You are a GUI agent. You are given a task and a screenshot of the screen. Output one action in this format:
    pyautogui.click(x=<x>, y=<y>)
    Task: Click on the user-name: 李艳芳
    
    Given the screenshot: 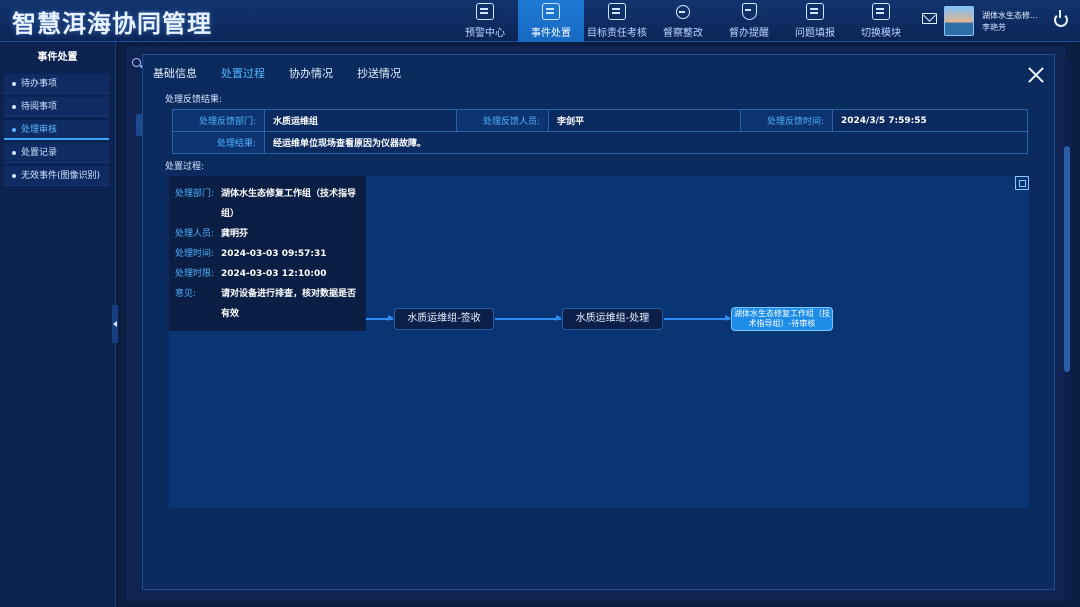 What is the action you would take?
    pyautogui.click(x=994, y=27)
    